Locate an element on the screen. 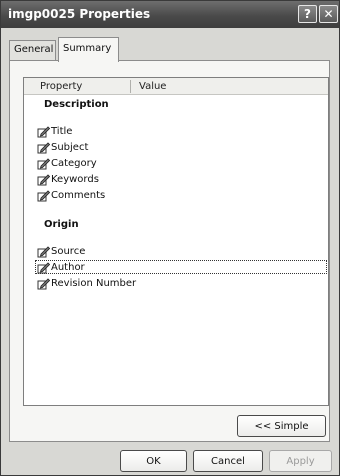 The width and height of the screenshot is (340, 476). list-item: Revision Number is located at coordinates (86, 283).